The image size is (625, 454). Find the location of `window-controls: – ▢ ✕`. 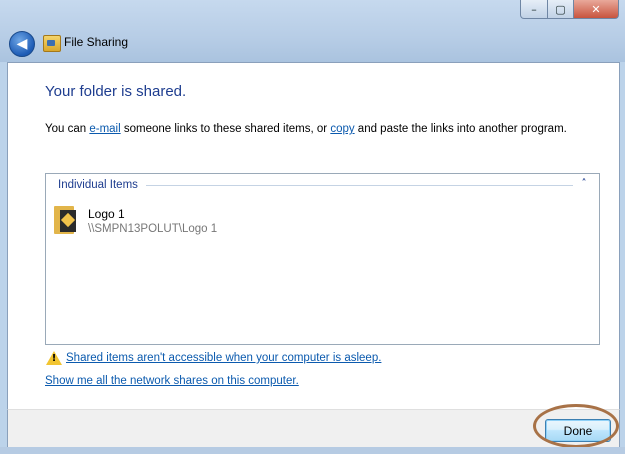

window-controls: – ▢ ✕ is located at coordinates (569, 10).